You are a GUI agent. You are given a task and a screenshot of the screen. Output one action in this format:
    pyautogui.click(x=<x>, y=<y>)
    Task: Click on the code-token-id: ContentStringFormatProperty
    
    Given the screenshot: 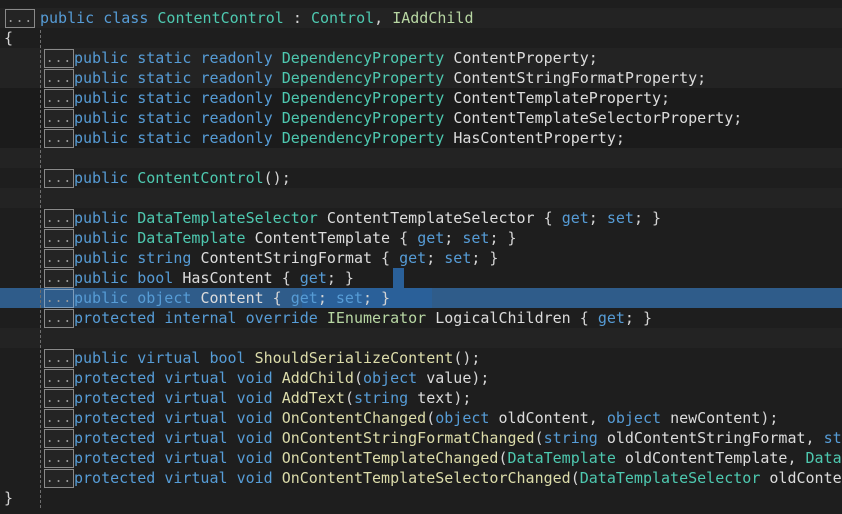 What is the action you would take?
    pyautogui.click(x=575, y=78)
    